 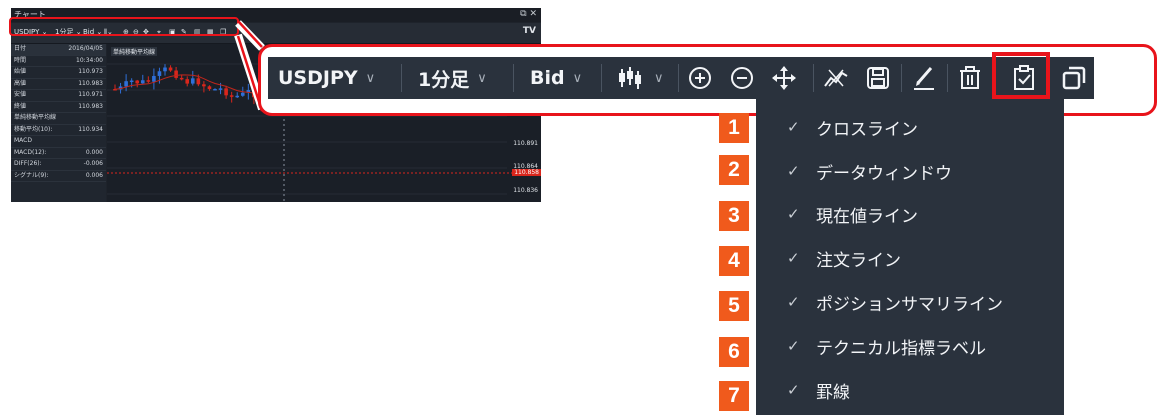 I want to click on menu-item: ✓ 注文ライン, so click(x=910, y=258).